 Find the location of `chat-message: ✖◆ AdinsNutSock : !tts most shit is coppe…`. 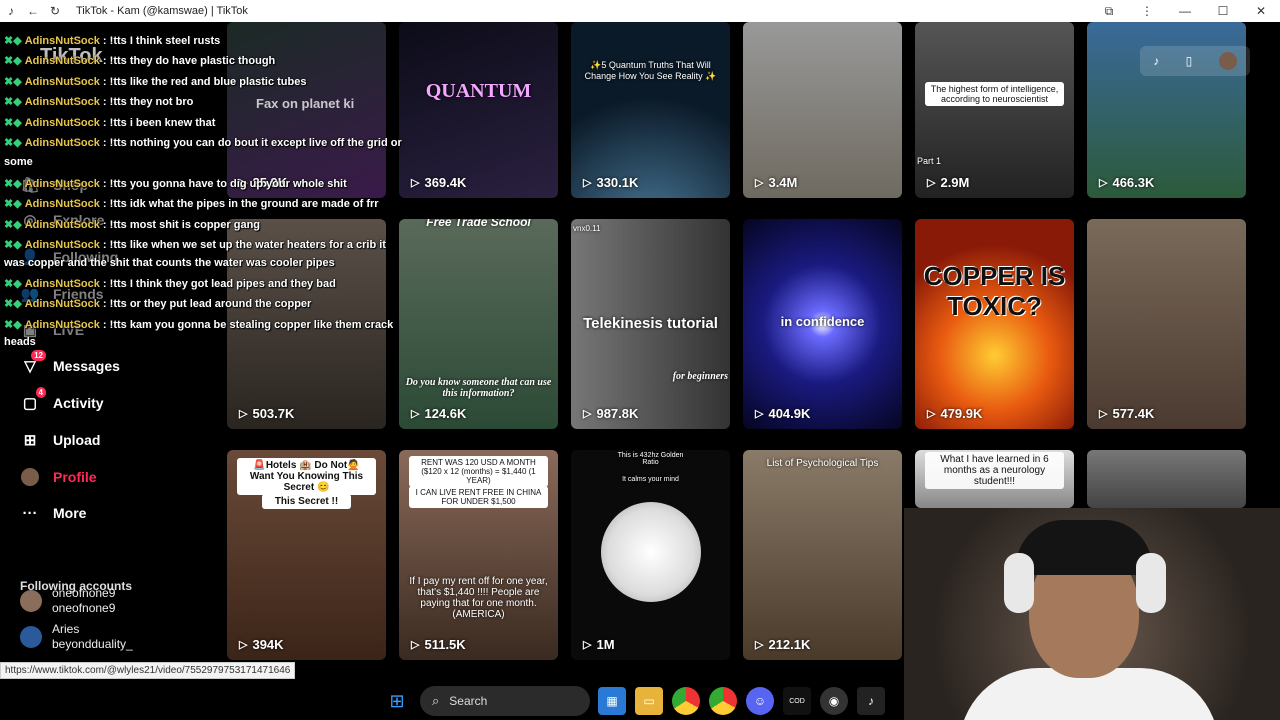

chat-message: ✖◆ AdinsNutSock : !tts most shit is coppe… is located at coordinates (132, 225).